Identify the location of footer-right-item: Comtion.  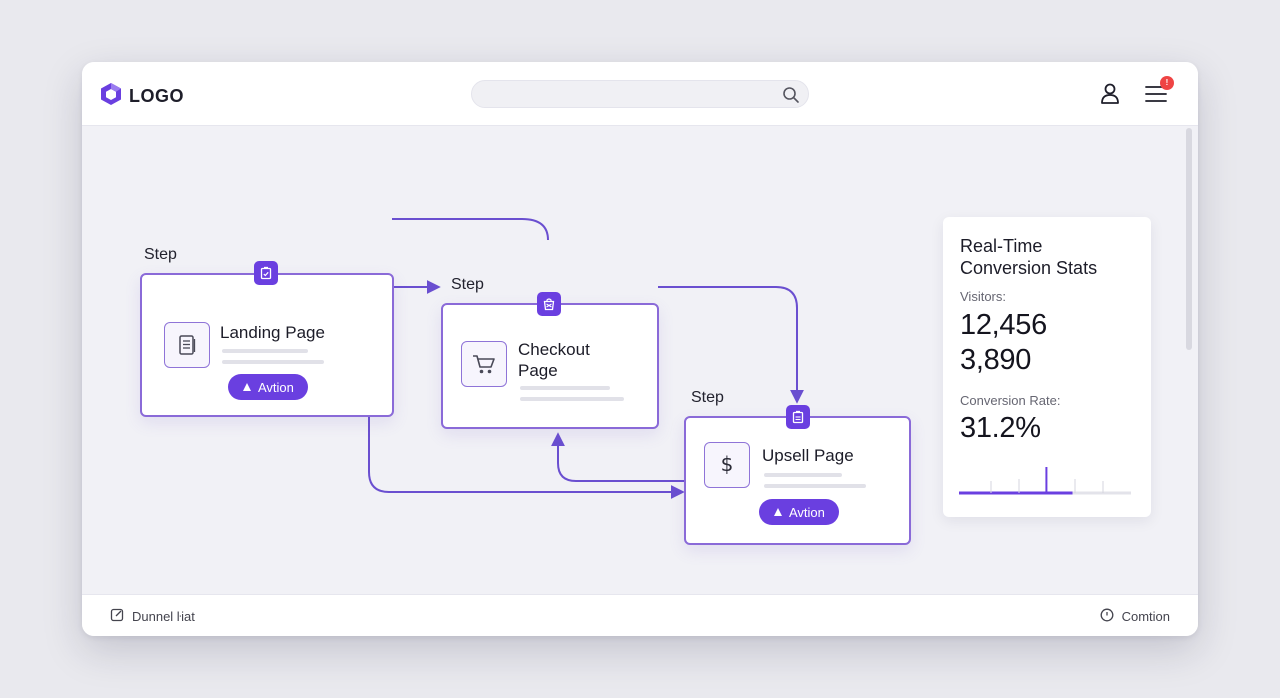
(1135, 616).